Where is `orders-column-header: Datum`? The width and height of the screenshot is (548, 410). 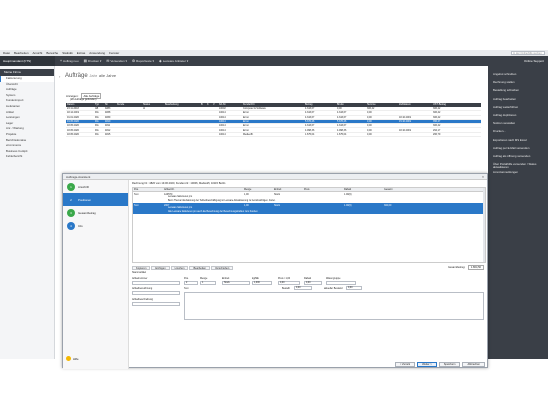
orders-column-header: Datum is located at coordinates (80, 104).